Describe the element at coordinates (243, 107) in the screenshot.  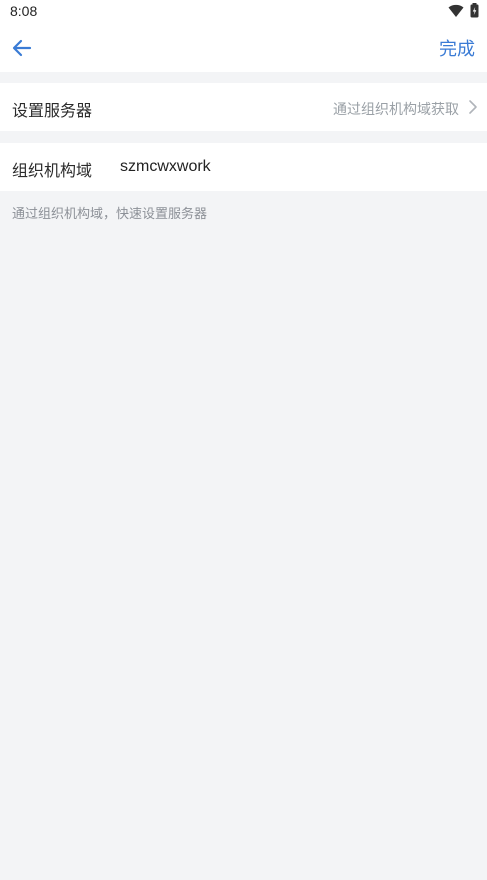
I see `set-server-row: 设置服务器 通过组织机构域获取` at that location.